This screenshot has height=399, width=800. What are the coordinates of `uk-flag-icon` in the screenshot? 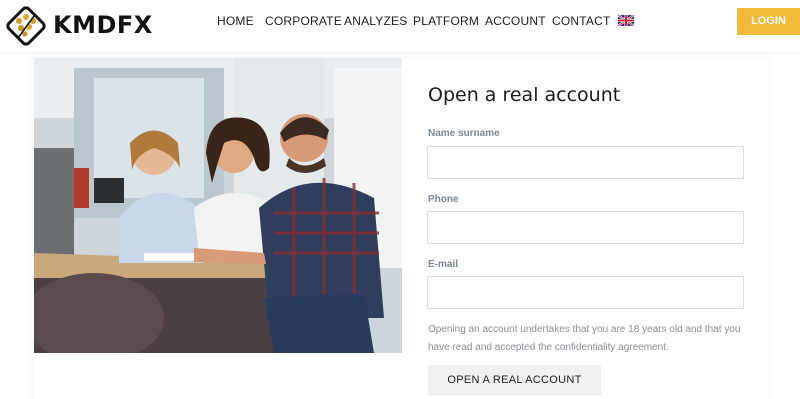 It's located at (626, 20).